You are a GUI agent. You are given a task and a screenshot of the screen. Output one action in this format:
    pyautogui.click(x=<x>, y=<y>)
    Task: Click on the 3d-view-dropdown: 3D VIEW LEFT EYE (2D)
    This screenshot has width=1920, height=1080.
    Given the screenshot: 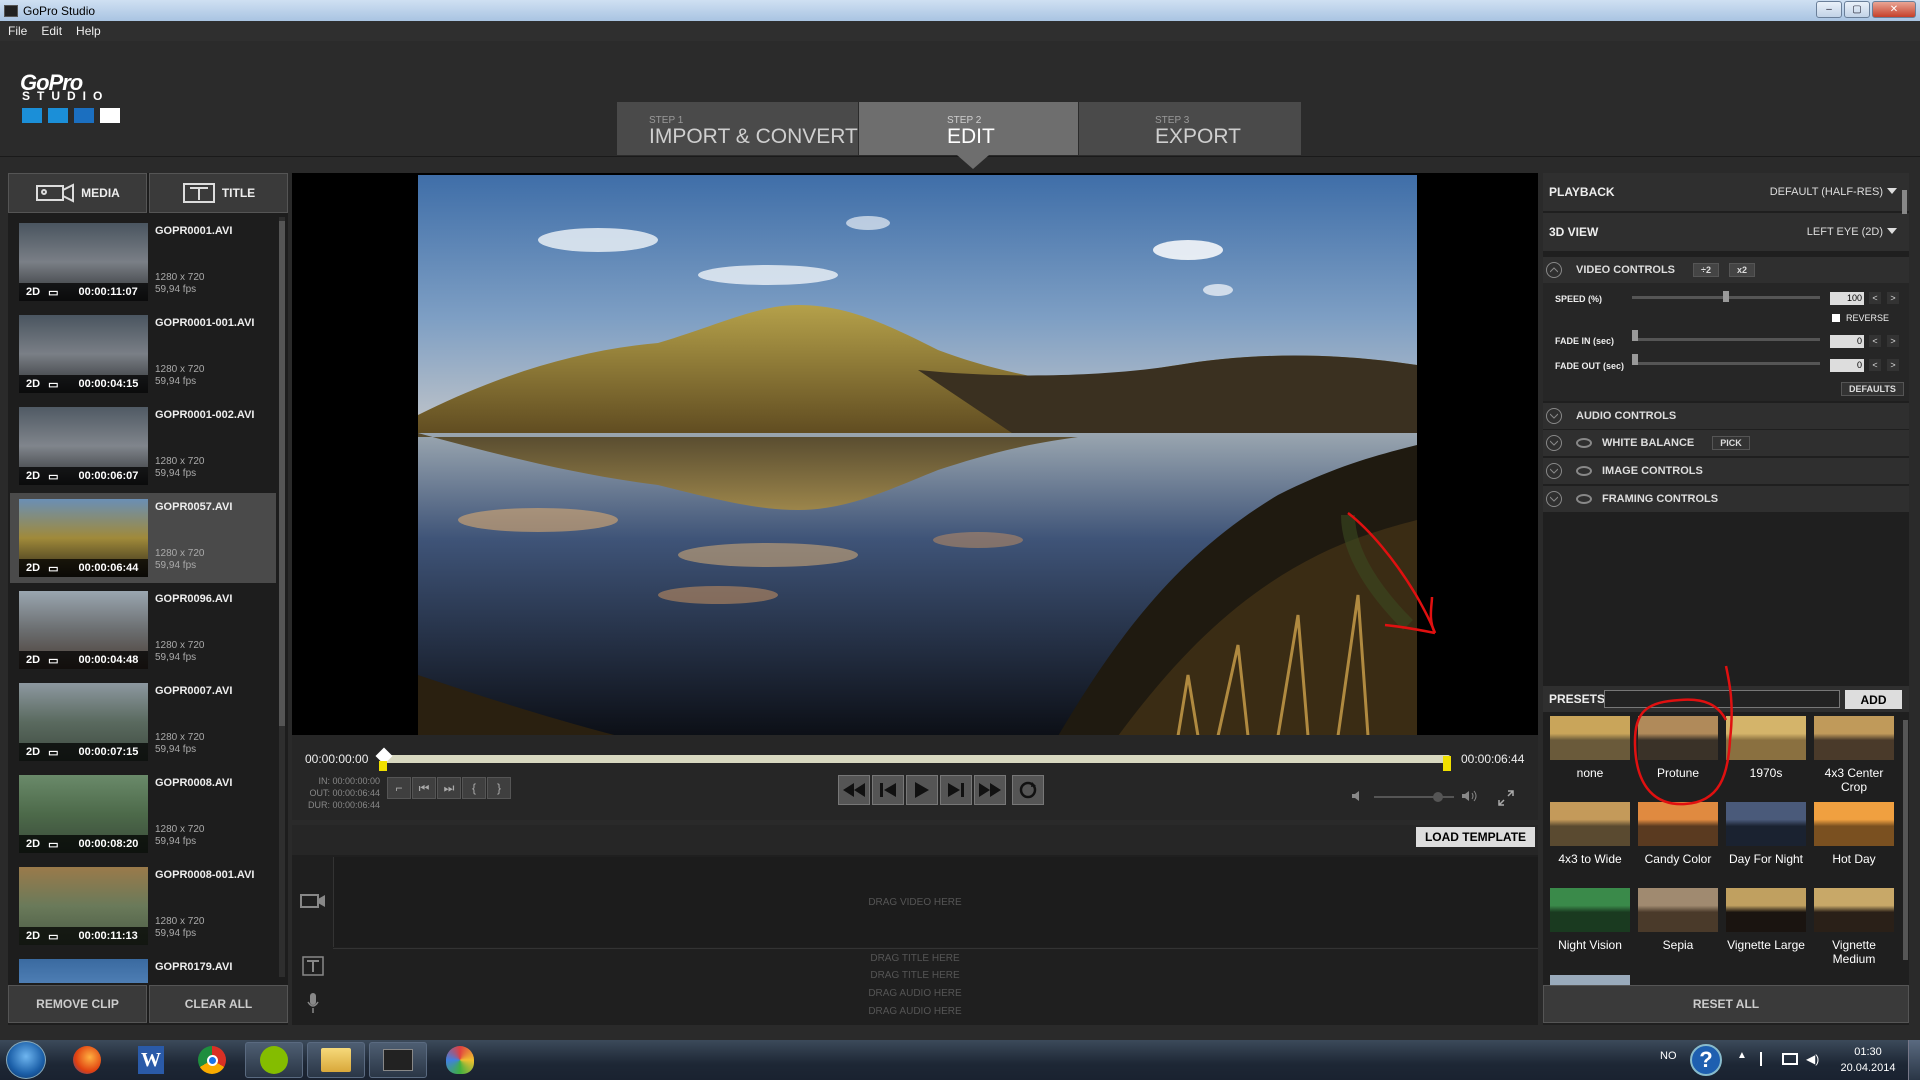 What is the action you would take?
    pyautogui.click(x=1726, y=232)
    